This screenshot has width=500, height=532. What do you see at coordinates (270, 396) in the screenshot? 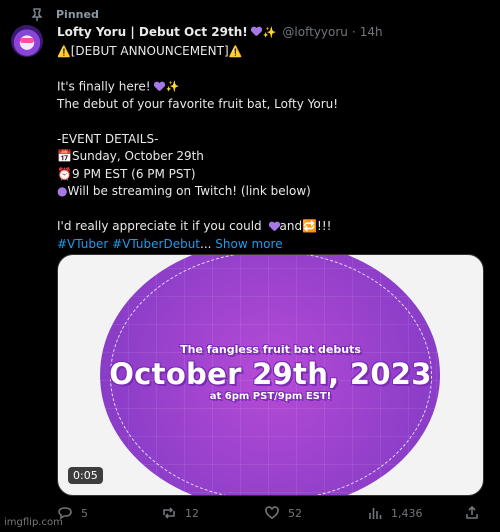
I see `video-bottom-text: at 6pm PST/9pm EST!` at bounding box center [270, 396].